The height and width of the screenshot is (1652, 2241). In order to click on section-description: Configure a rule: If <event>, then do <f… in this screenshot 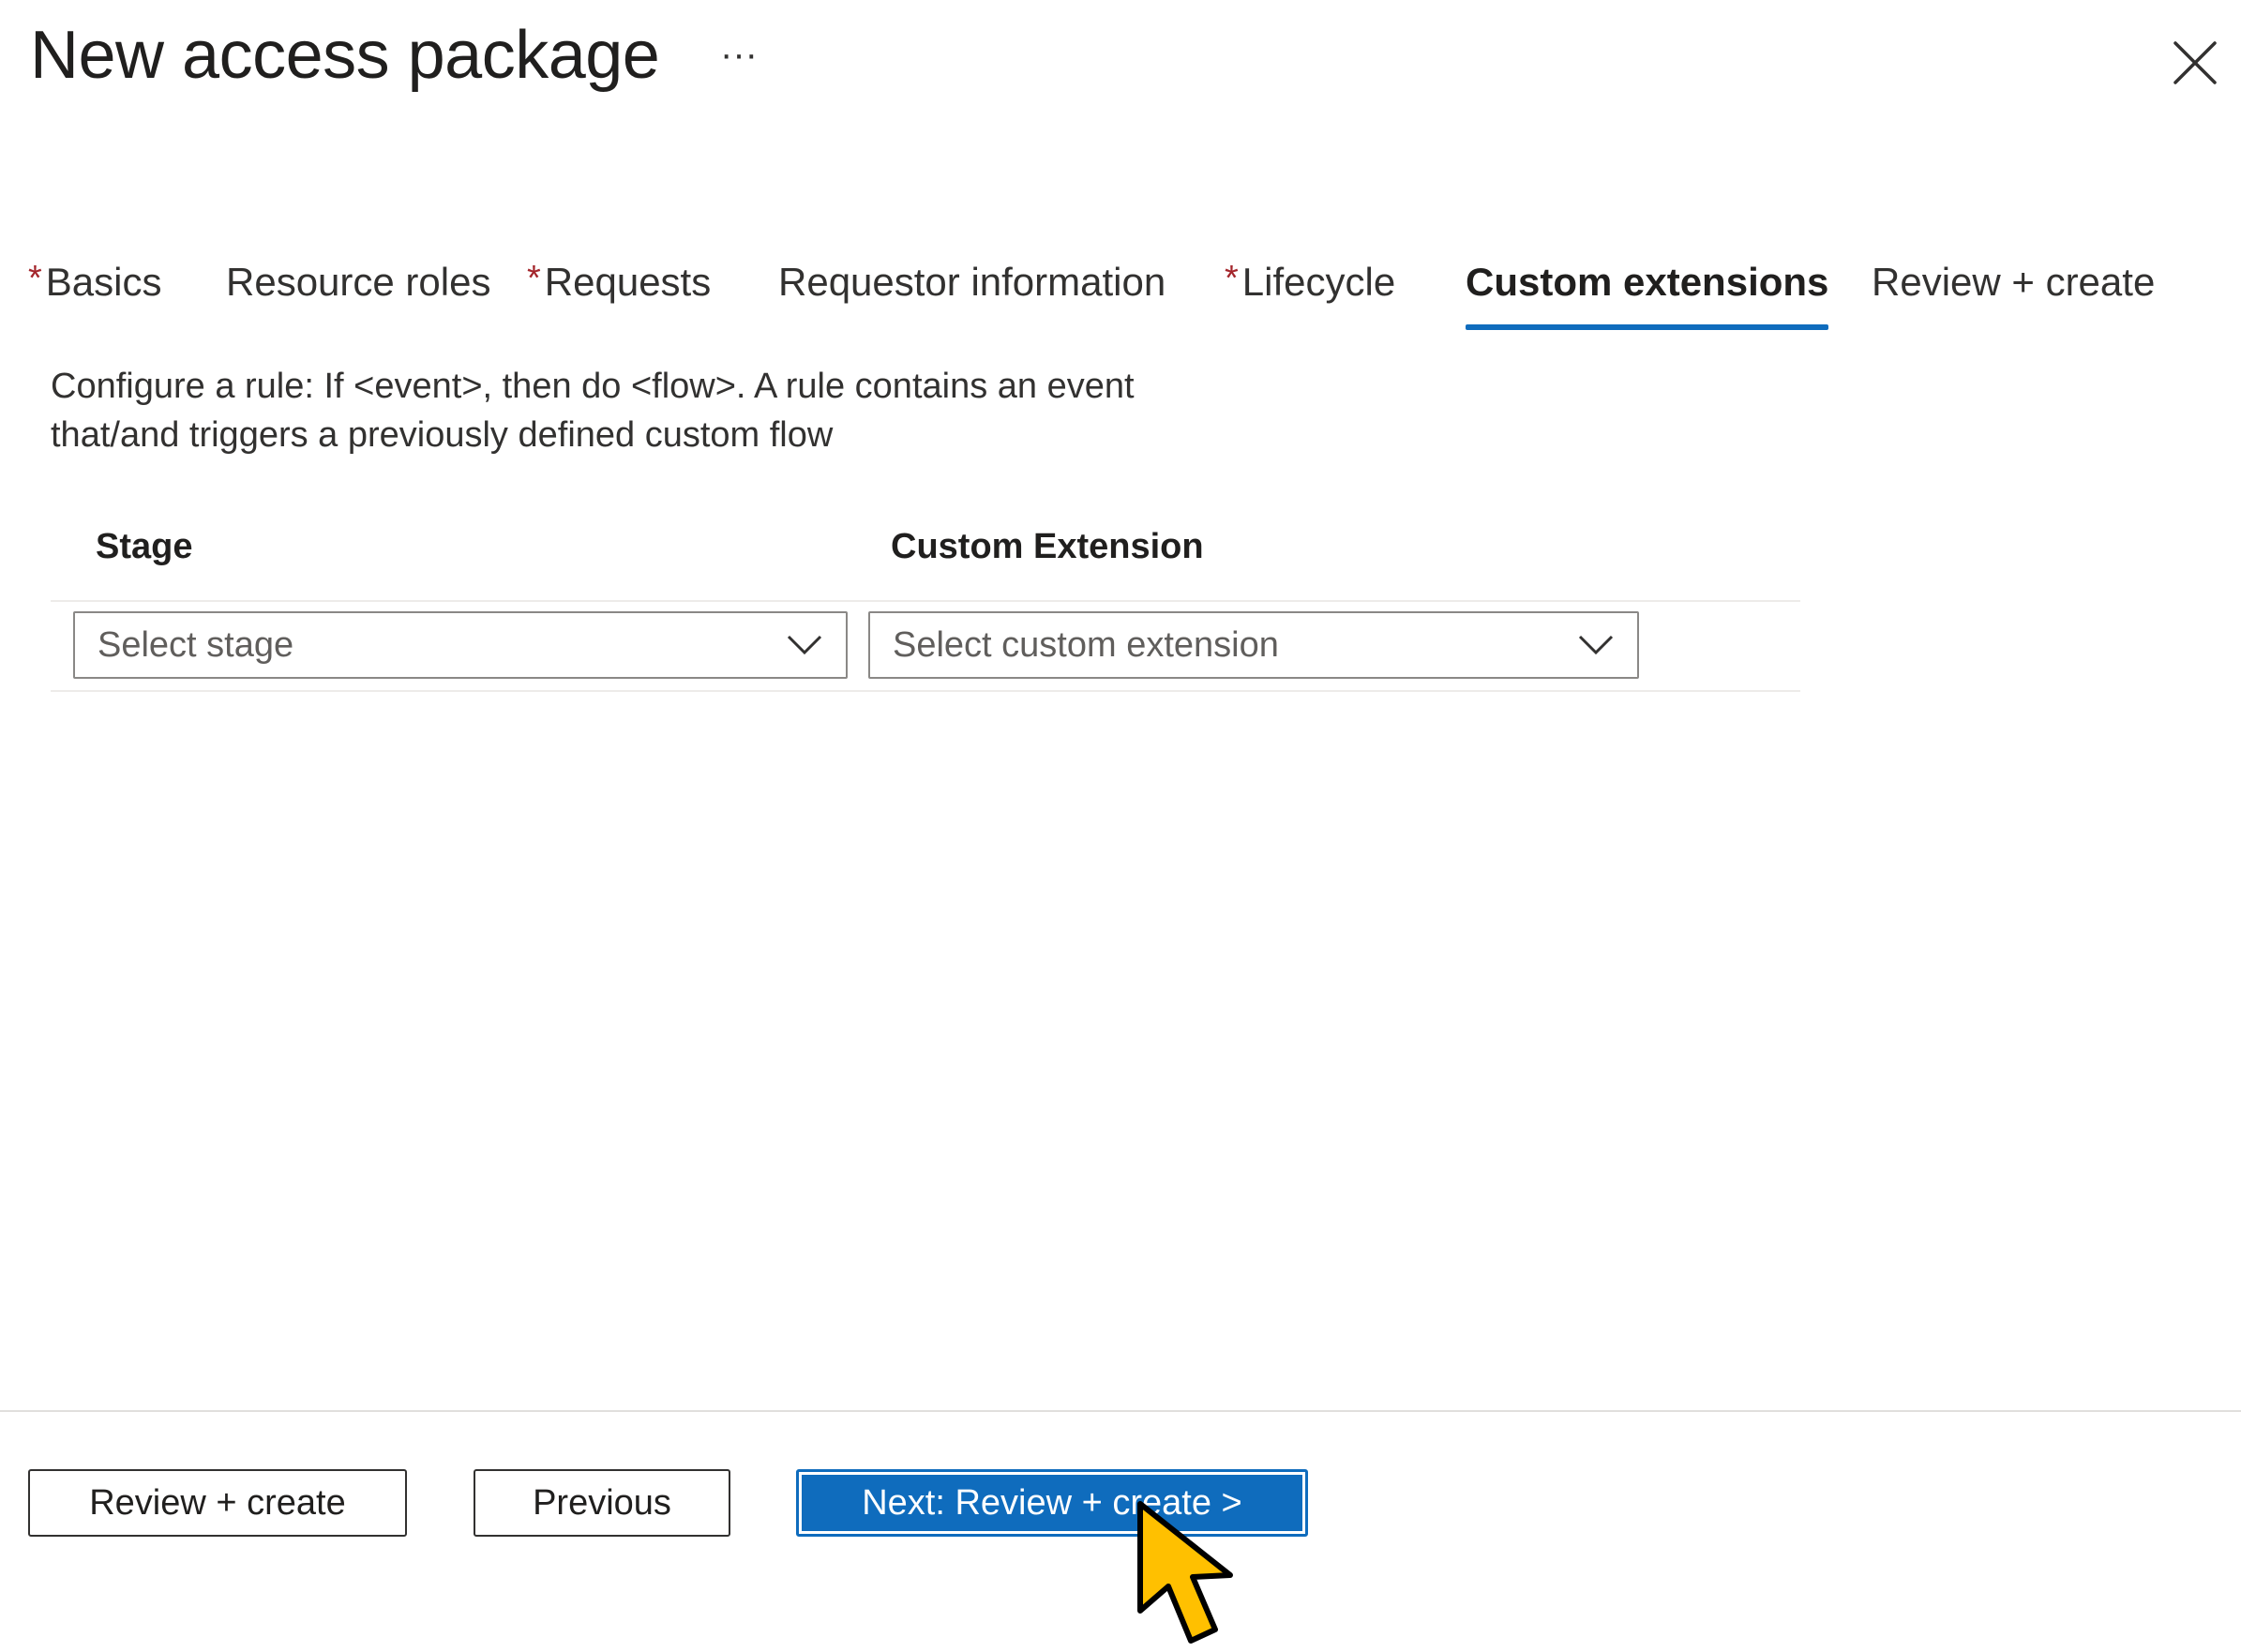, I will do `click(593, 411)`.